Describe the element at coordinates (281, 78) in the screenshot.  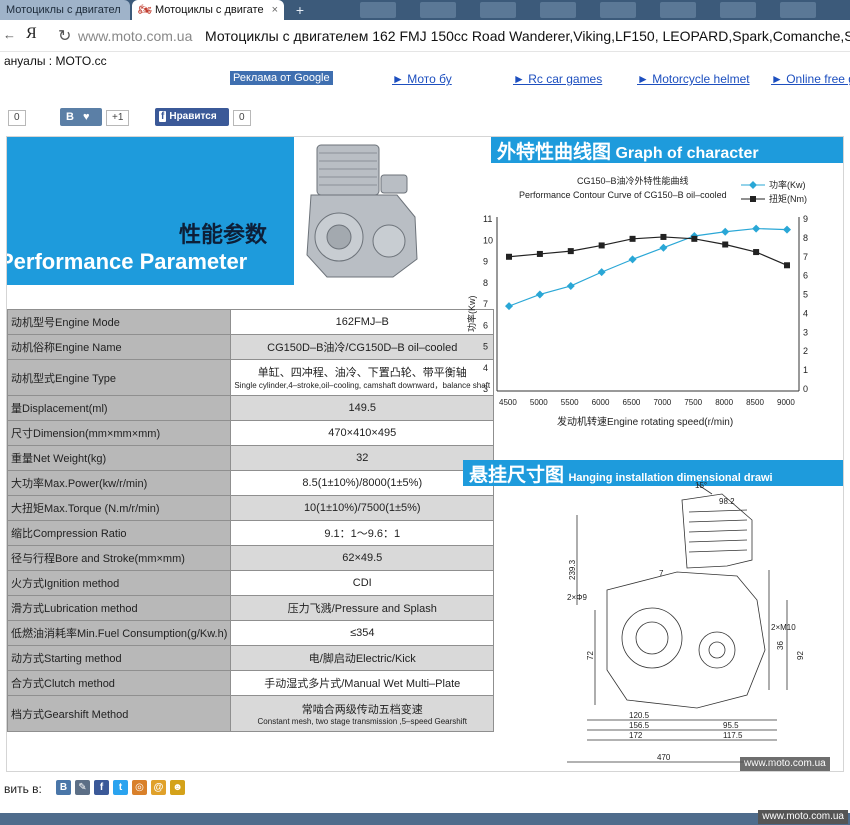
I see `google-ads-label: Реклама от Google` at that location.